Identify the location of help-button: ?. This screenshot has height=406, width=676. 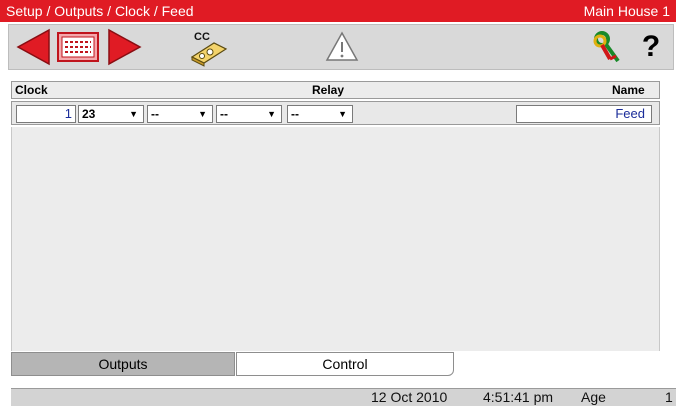
(651, 47).